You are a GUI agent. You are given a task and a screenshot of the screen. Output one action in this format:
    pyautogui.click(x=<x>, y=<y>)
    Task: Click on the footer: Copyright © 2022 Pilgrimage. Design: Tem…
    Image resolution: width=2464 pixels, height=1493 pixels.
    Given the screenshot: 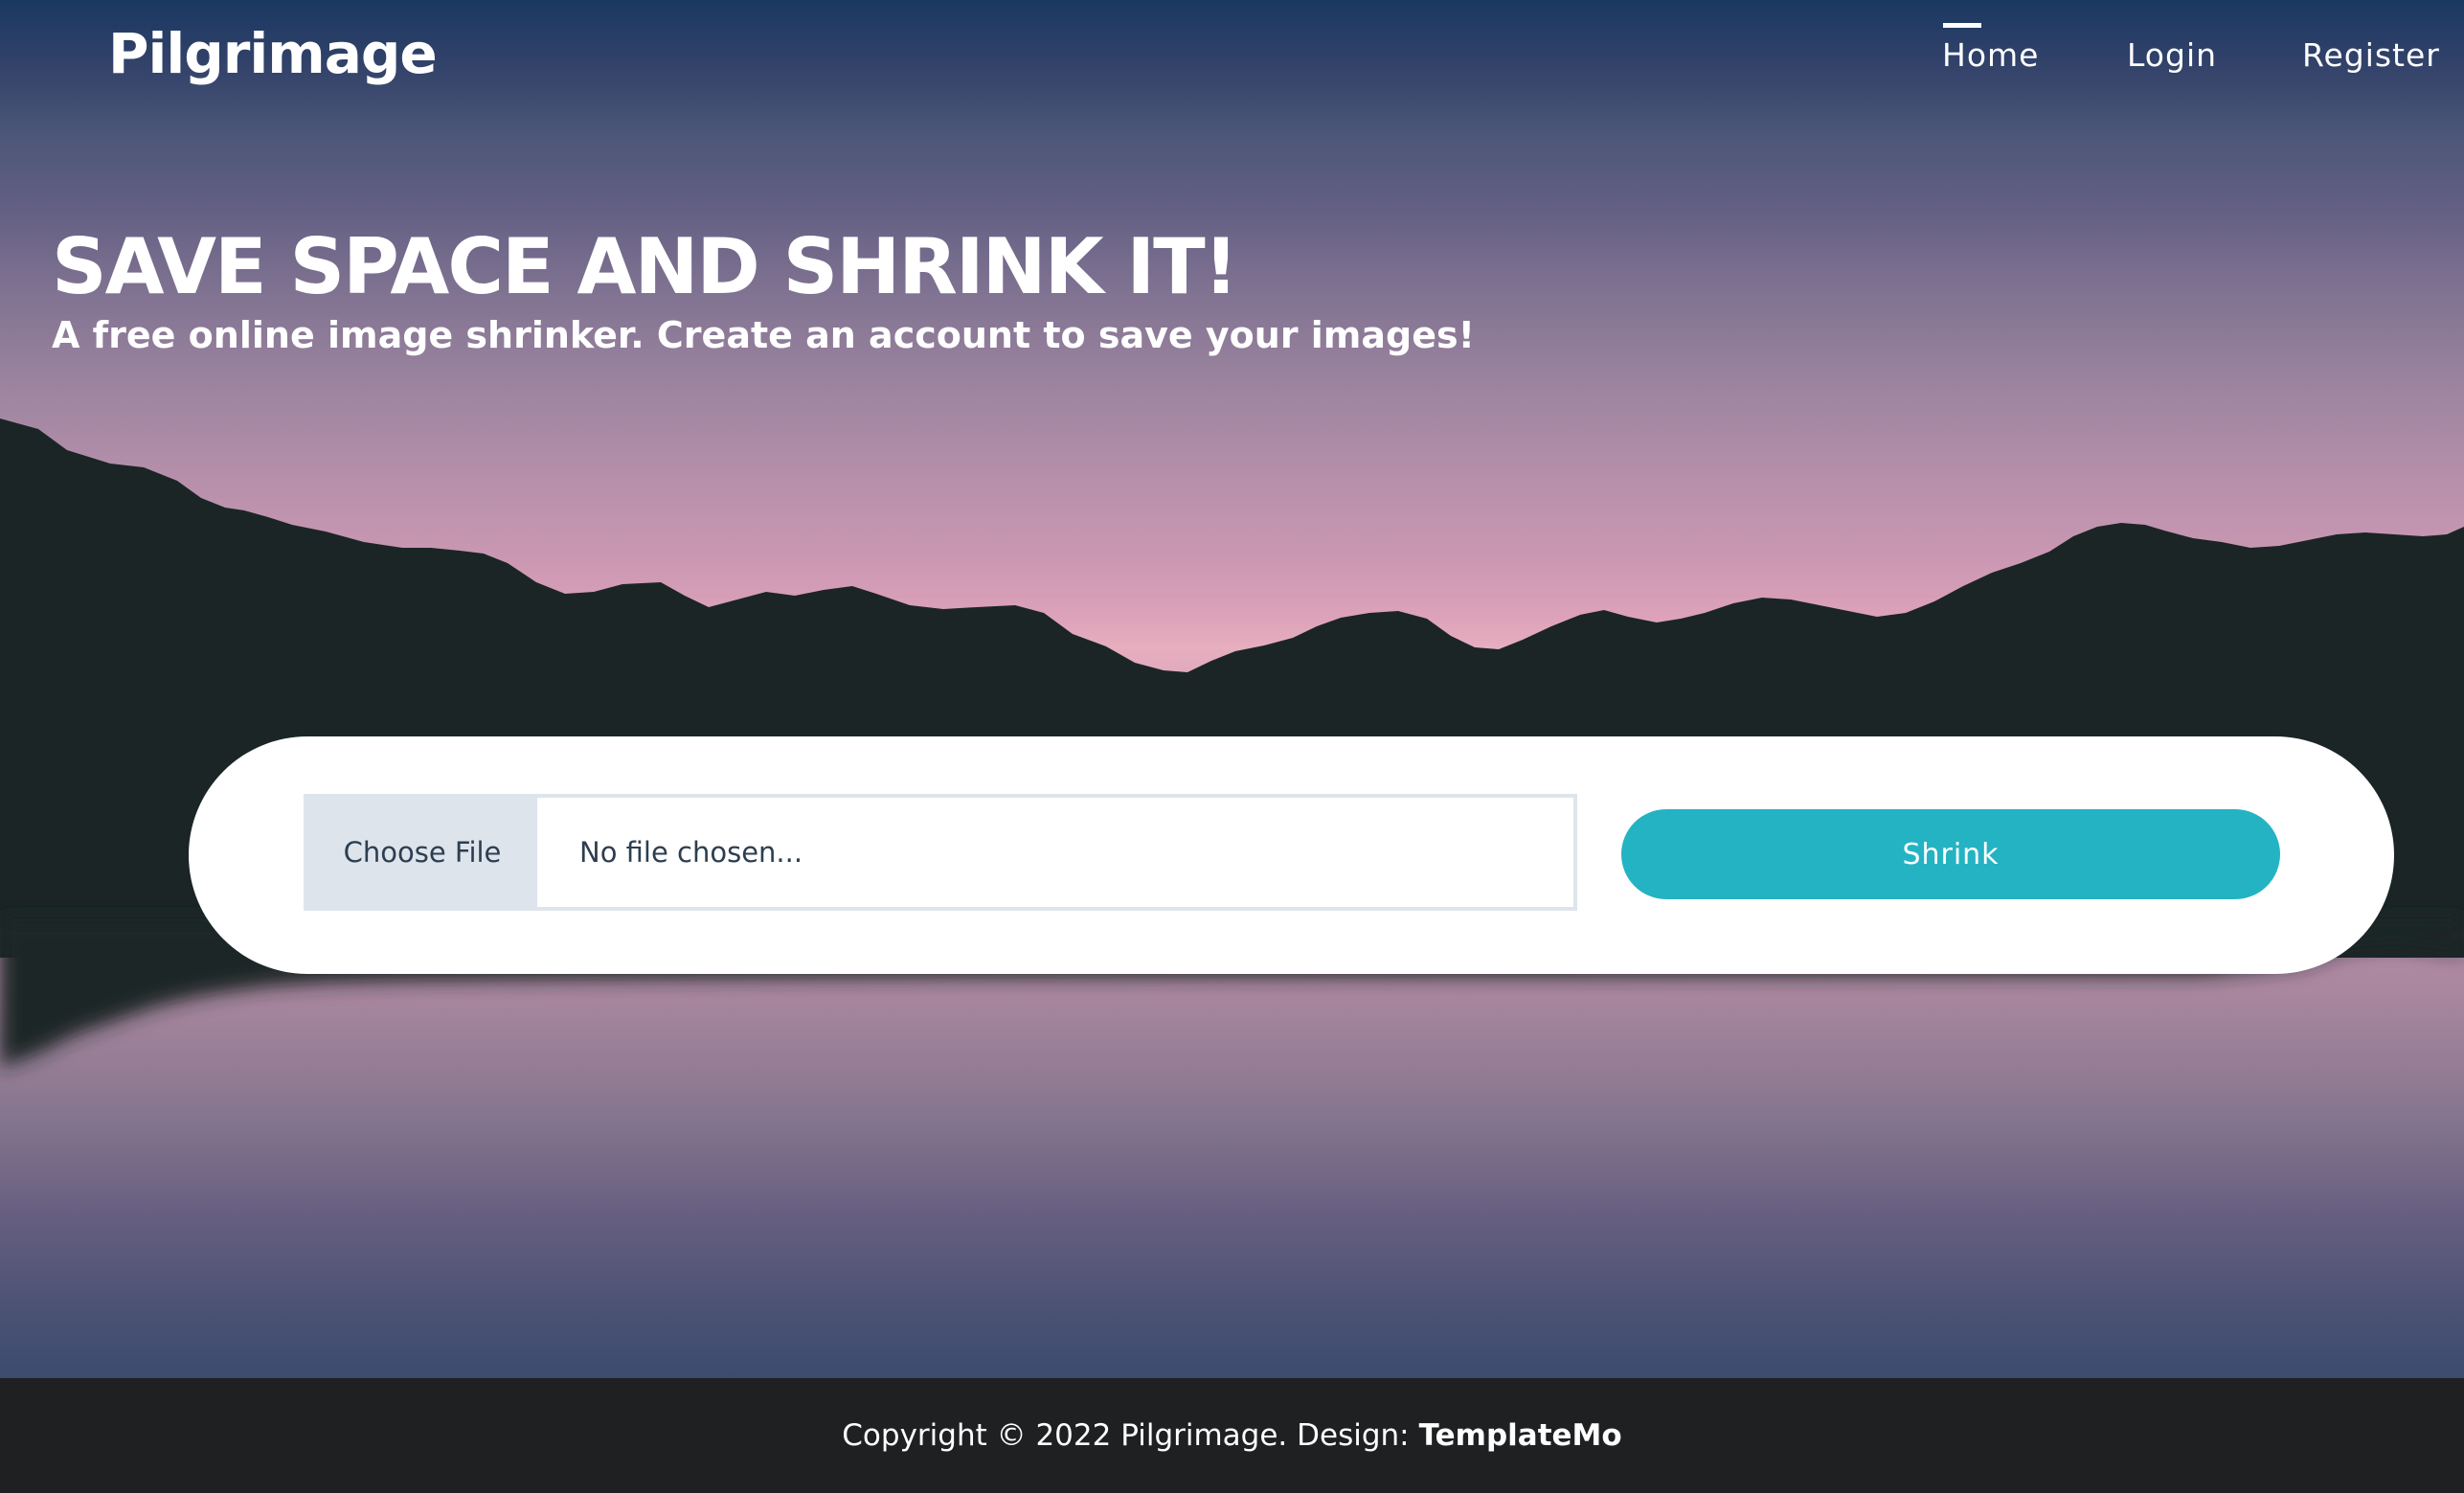 What is the action you would take?
    pyautogui.click(x=1232, y=1435)
    